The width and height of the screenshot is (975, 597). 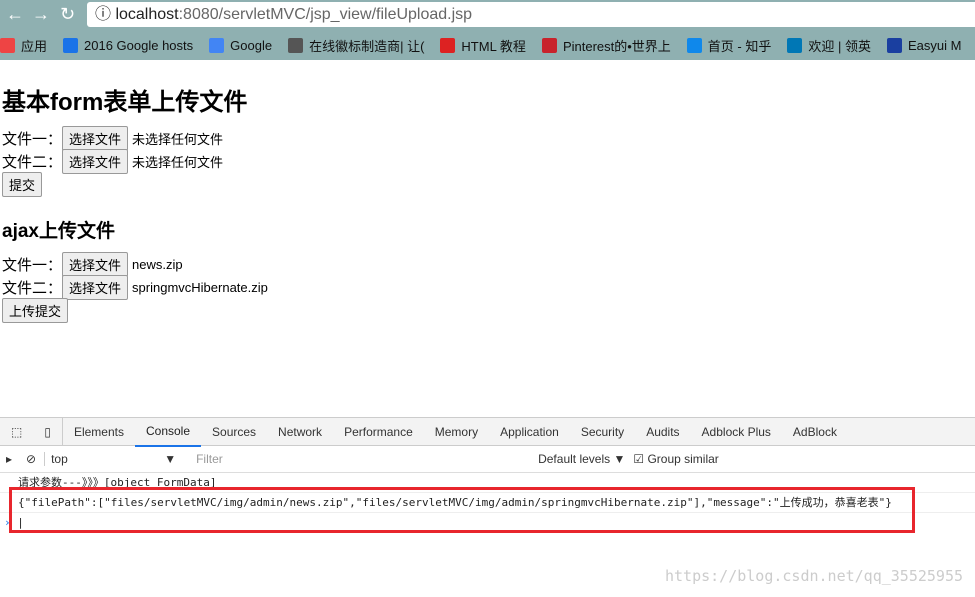 What do you see at coordinates (41, 14) in the screenshot?
I see `forward-icon: →` at bounding box center [41, 14].